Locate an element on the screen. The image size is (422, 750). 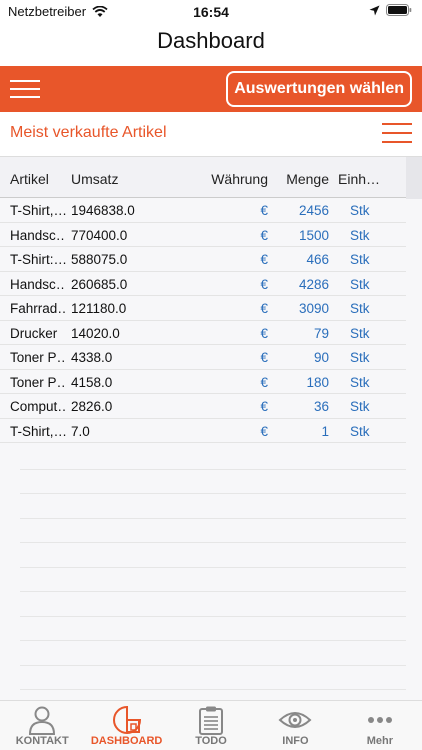
cell-umsatz: 588075.0 is located at coordinates (99, 259).